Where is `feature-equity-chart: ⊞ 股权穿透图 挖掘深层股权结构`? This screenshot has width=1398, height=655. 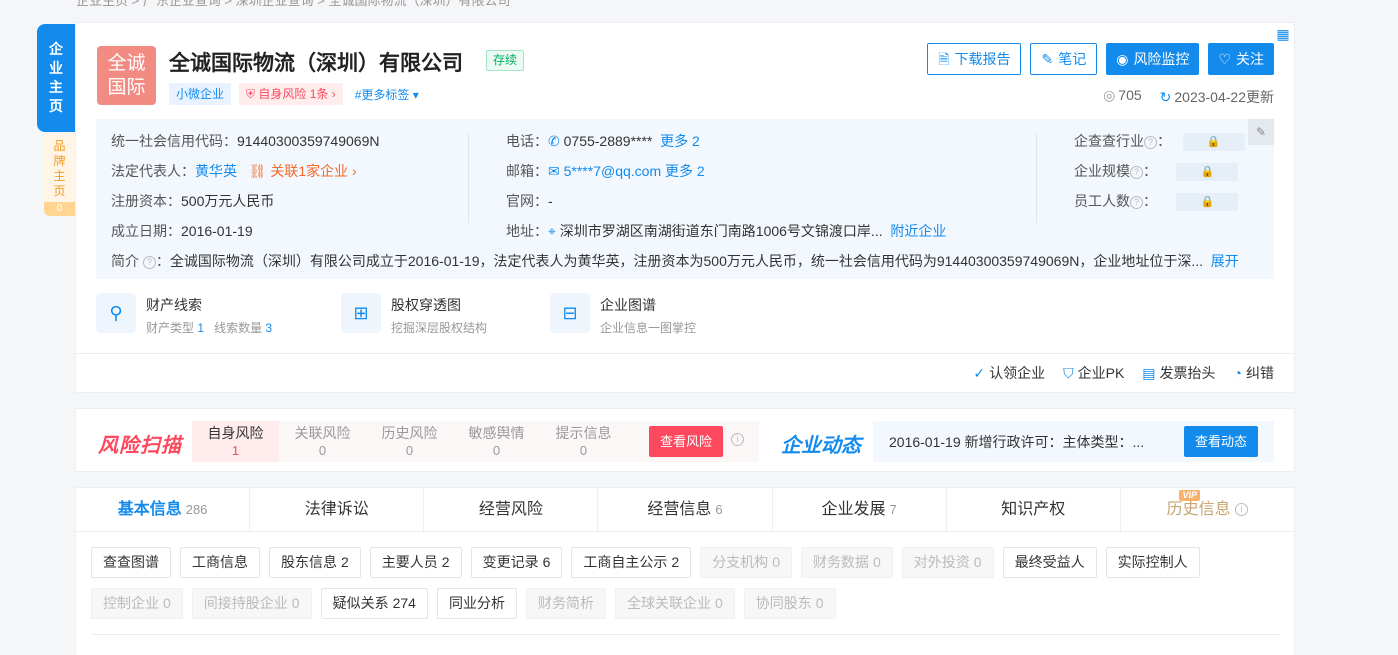 feature-equity-chart: ⊞ 股权穿透图 挖掘深层股权结构 is located at coordinates (414, 314).